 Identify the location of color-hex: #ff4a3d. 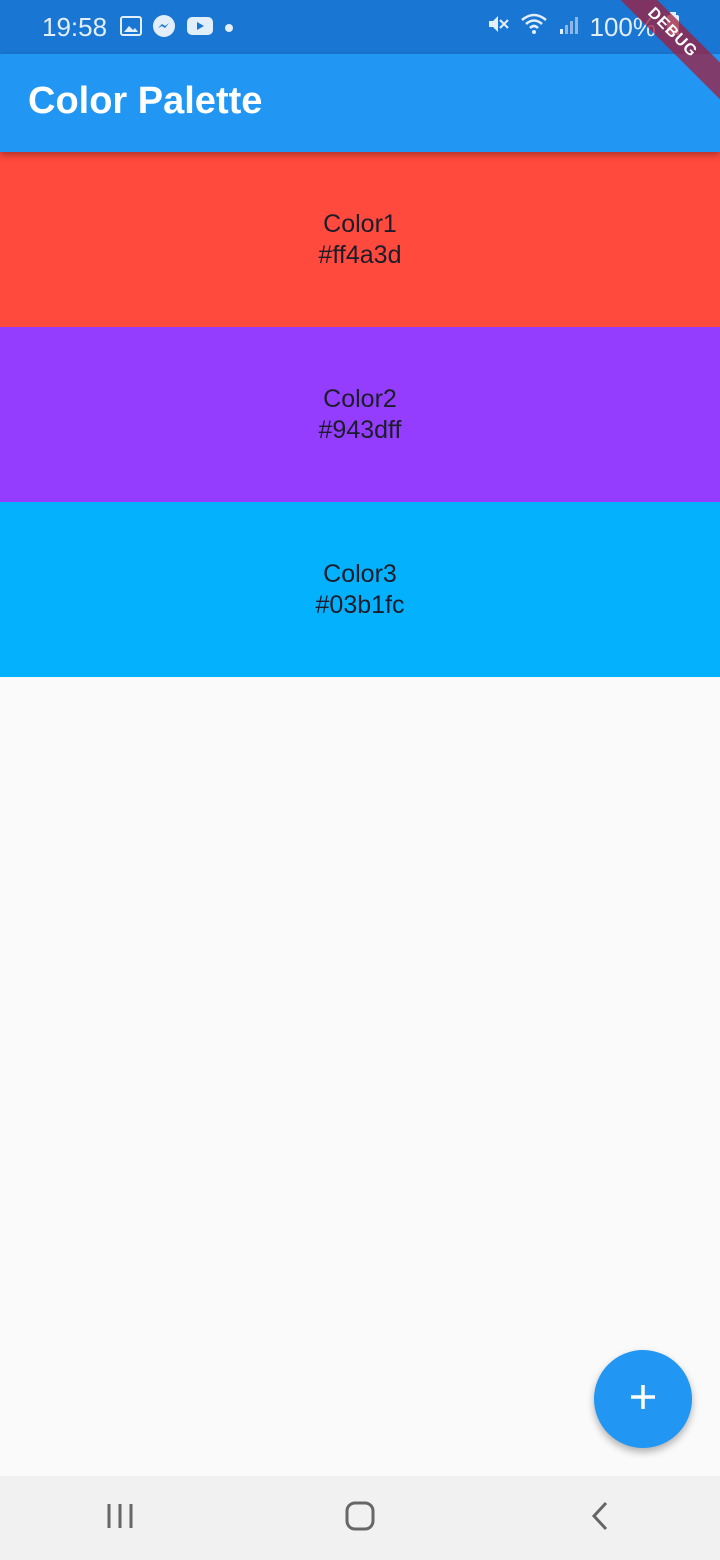
(360, 254).